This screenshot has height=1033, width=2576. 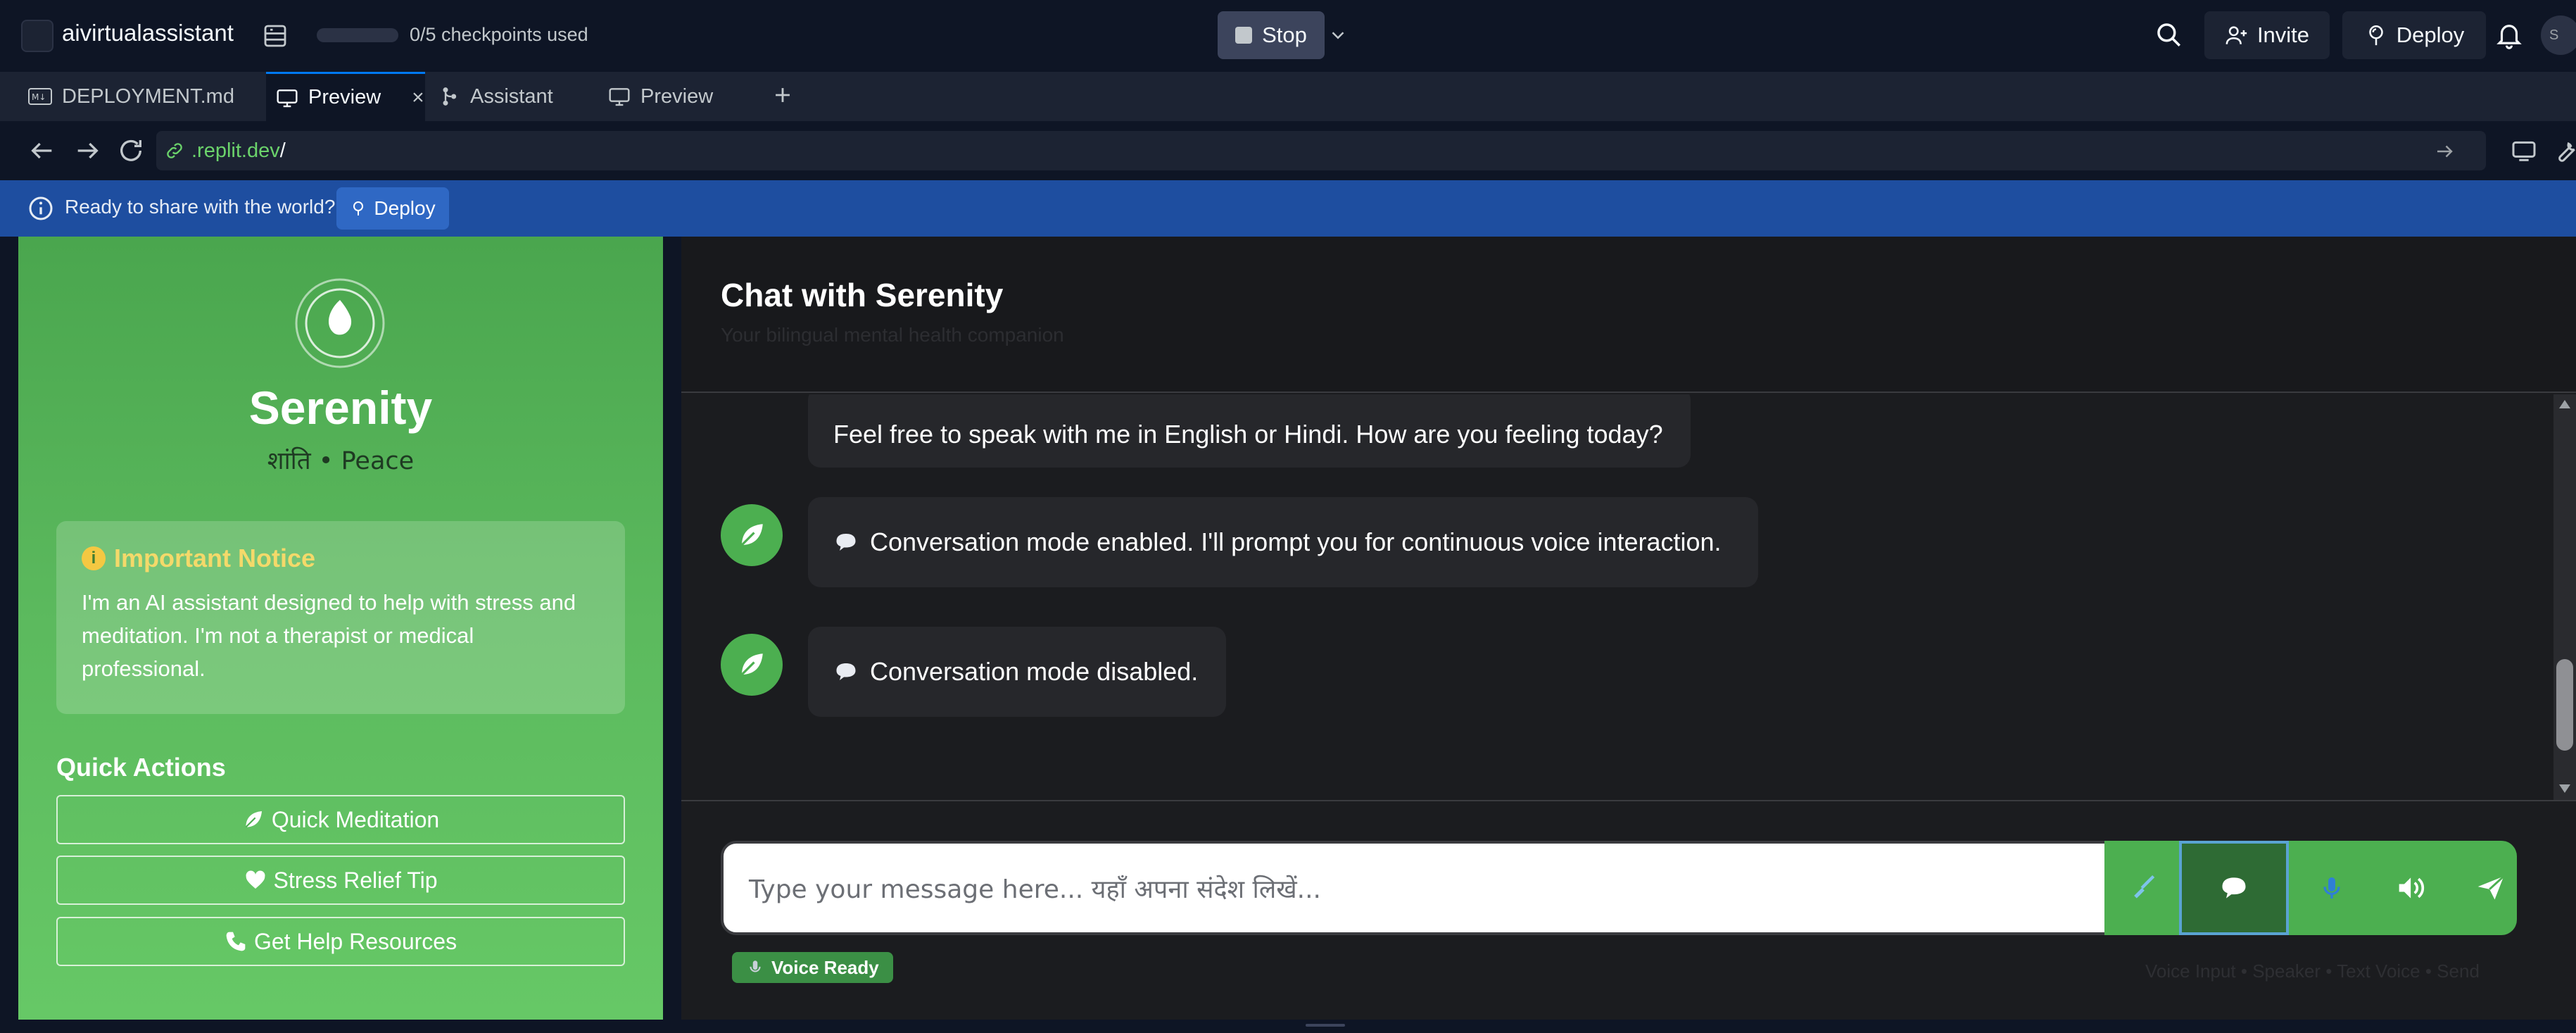 What do you see at coordinates (235, 150) in the screenshot?
I see `url-domain: .replit.dev` at bounding box center [235, 150].